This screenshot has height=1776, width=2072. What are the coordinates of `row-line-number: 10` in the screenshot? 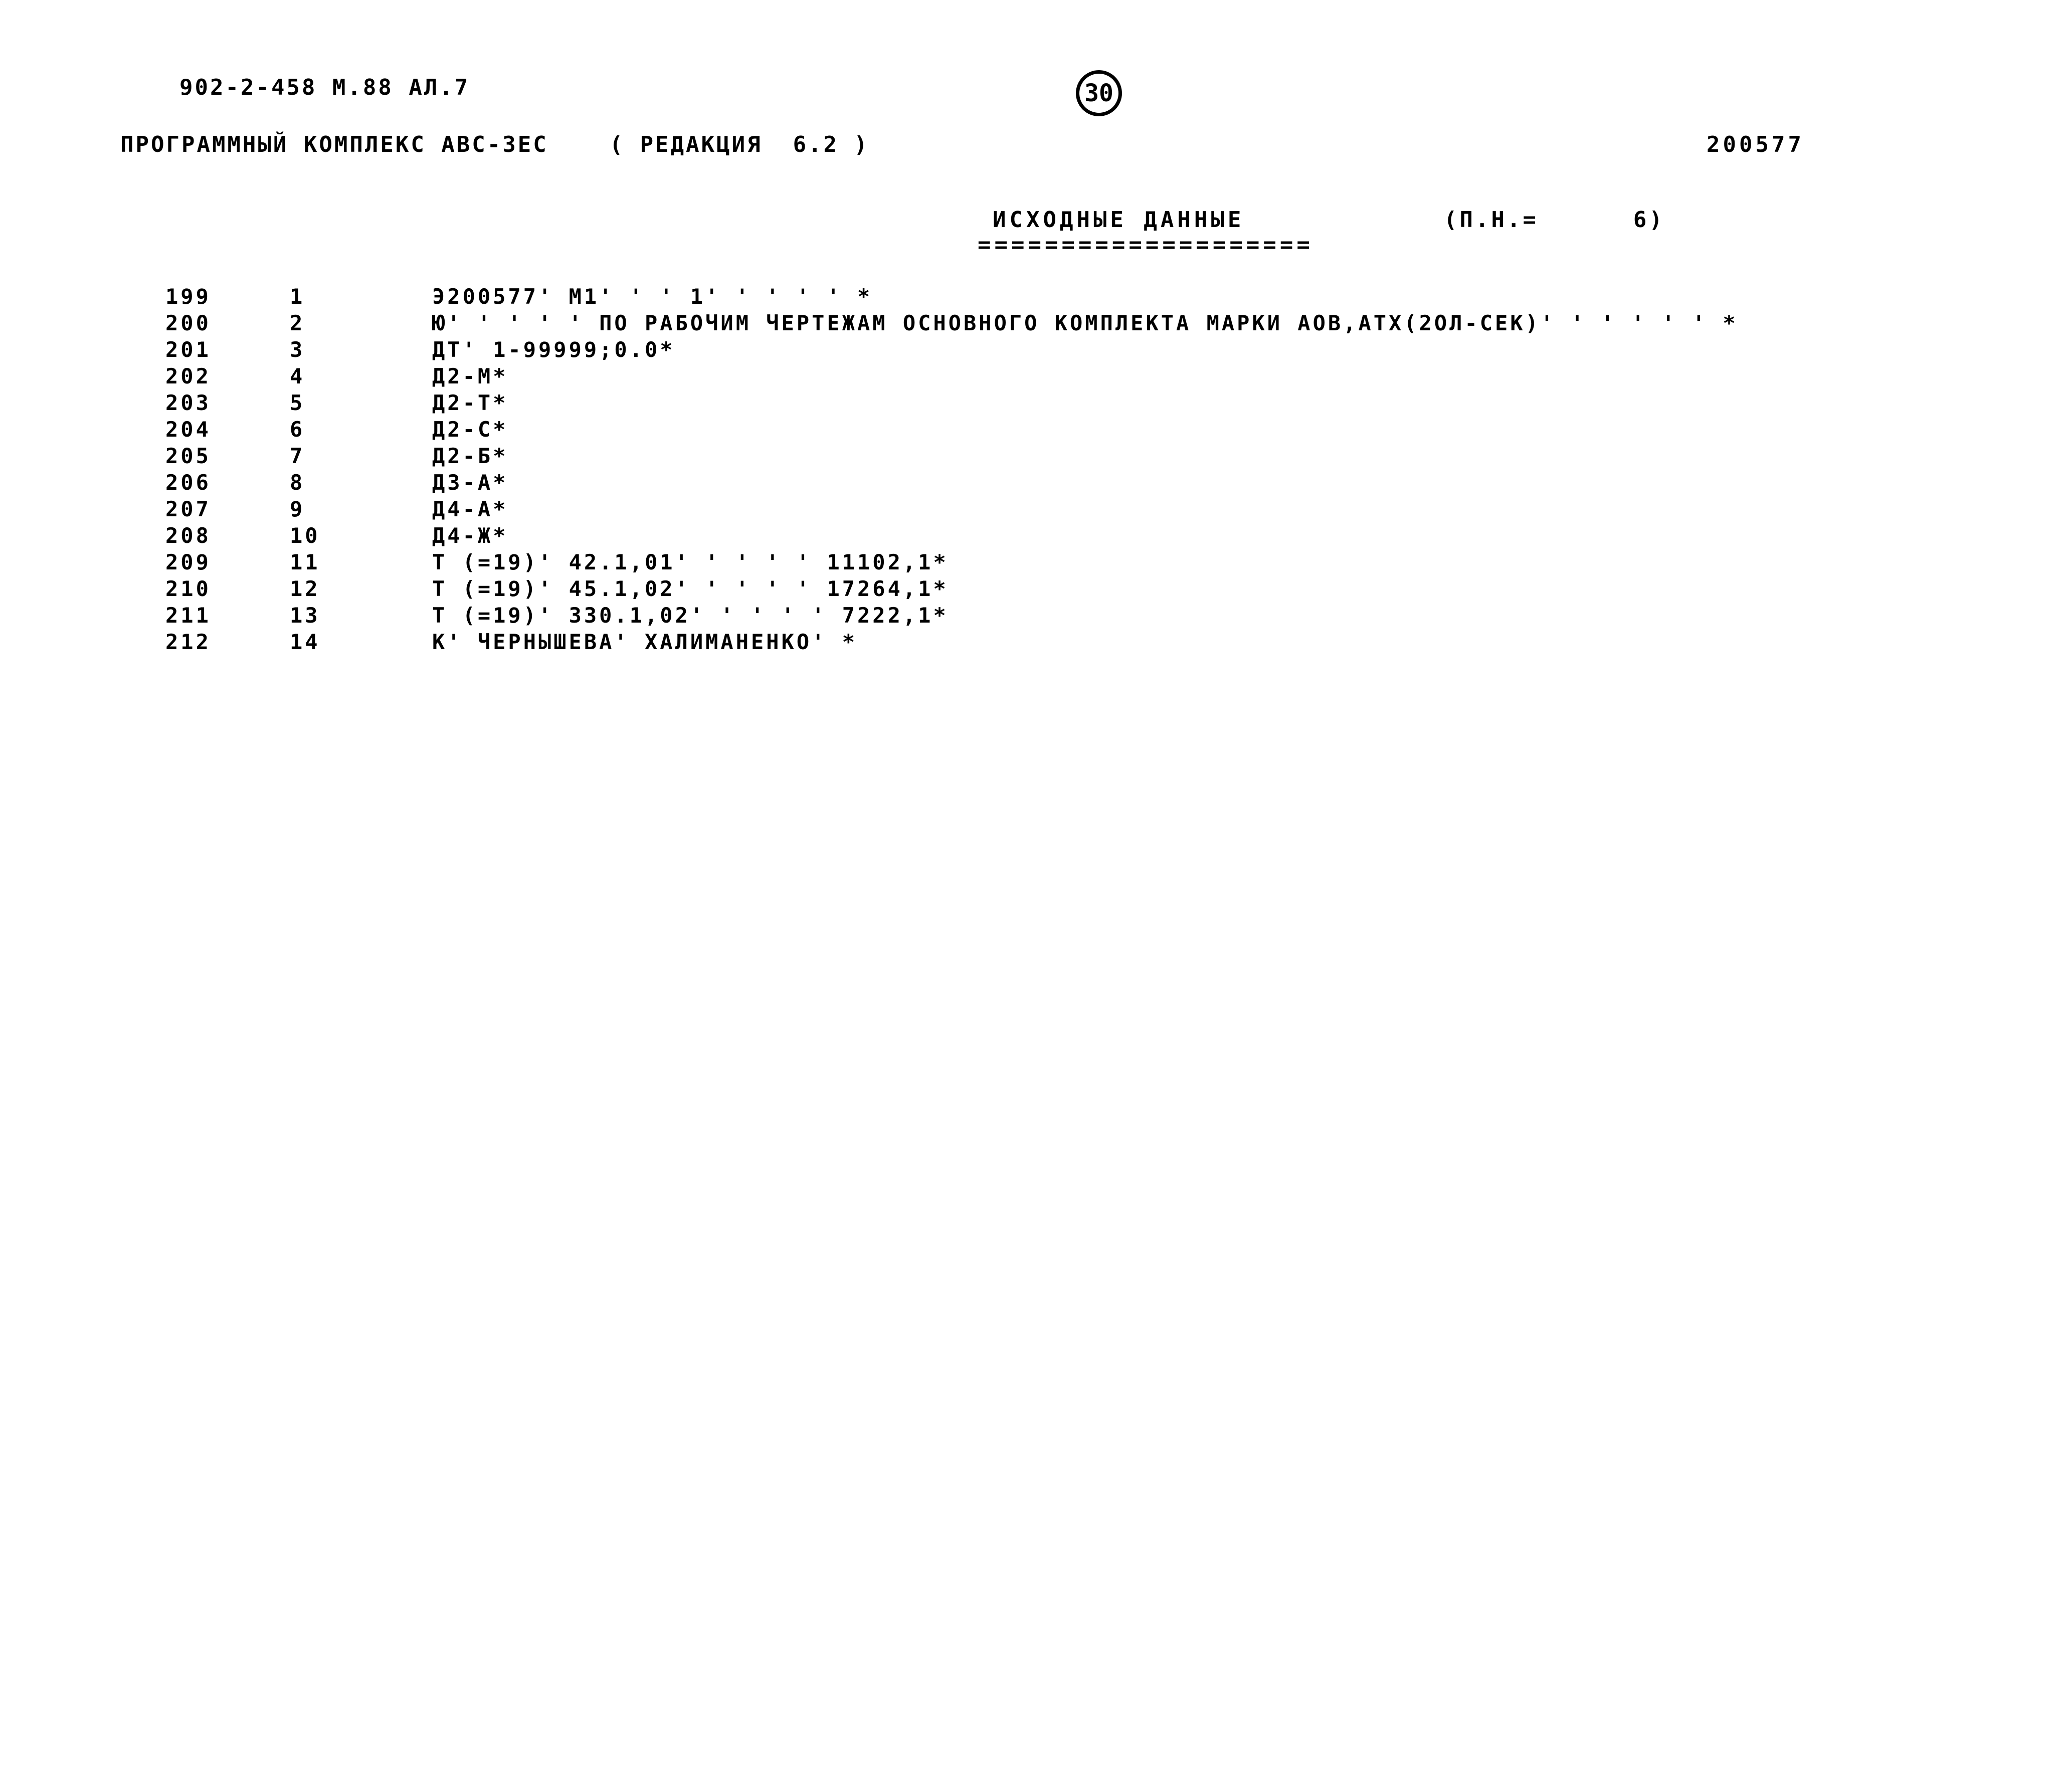 It's located at (305, 535).